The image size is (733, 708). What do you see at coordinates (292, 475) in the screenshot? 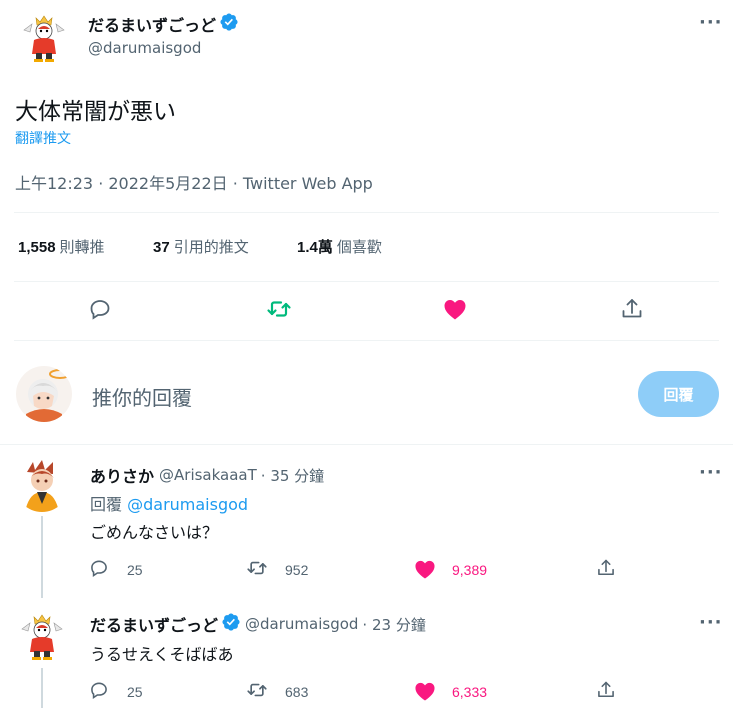
I see `reply-time: · 35 分鐘` at bounding box center [292, 475].